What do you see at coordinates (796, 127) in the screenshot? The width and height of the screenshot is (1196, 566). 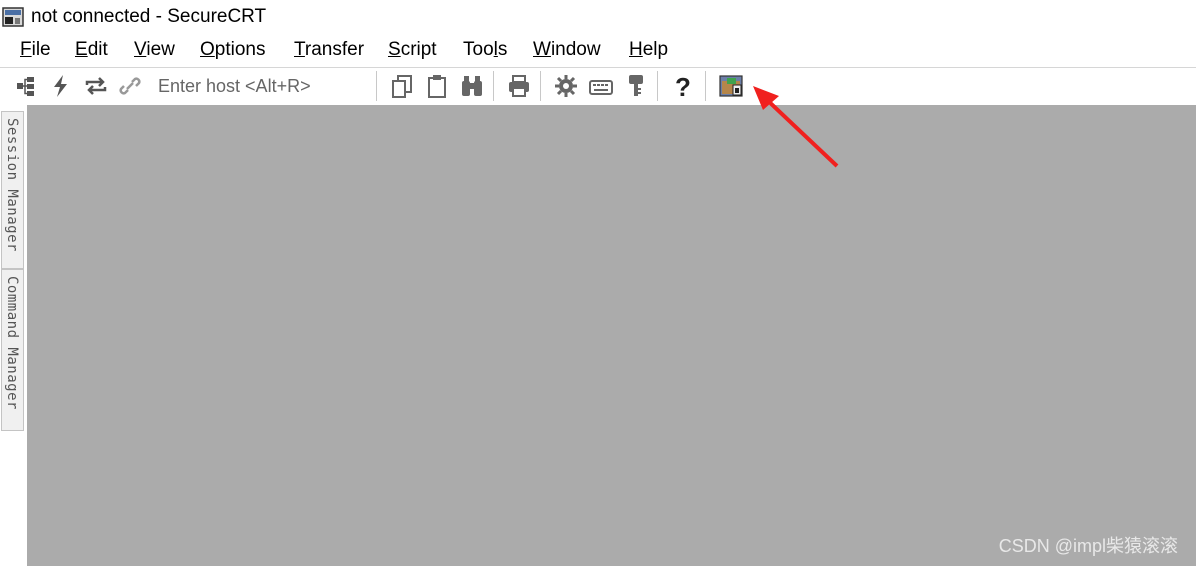 I see `annotation-arrow` at bounding box center [796, 127].